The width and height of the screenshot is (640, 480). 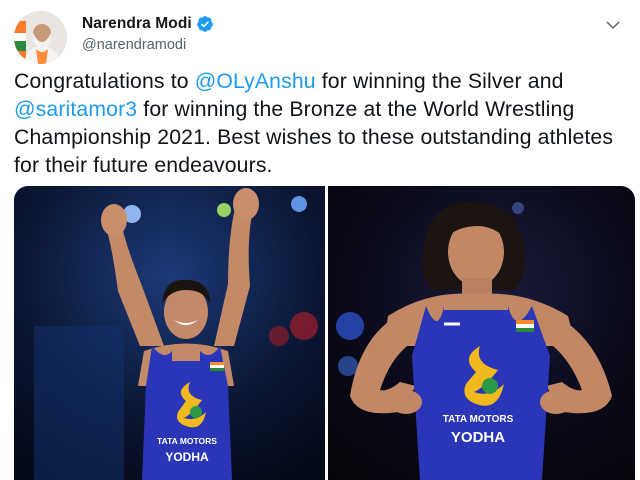 I want to click on jersey-text-left-line1: TATA MOTORS, so click(x=187, y=441).